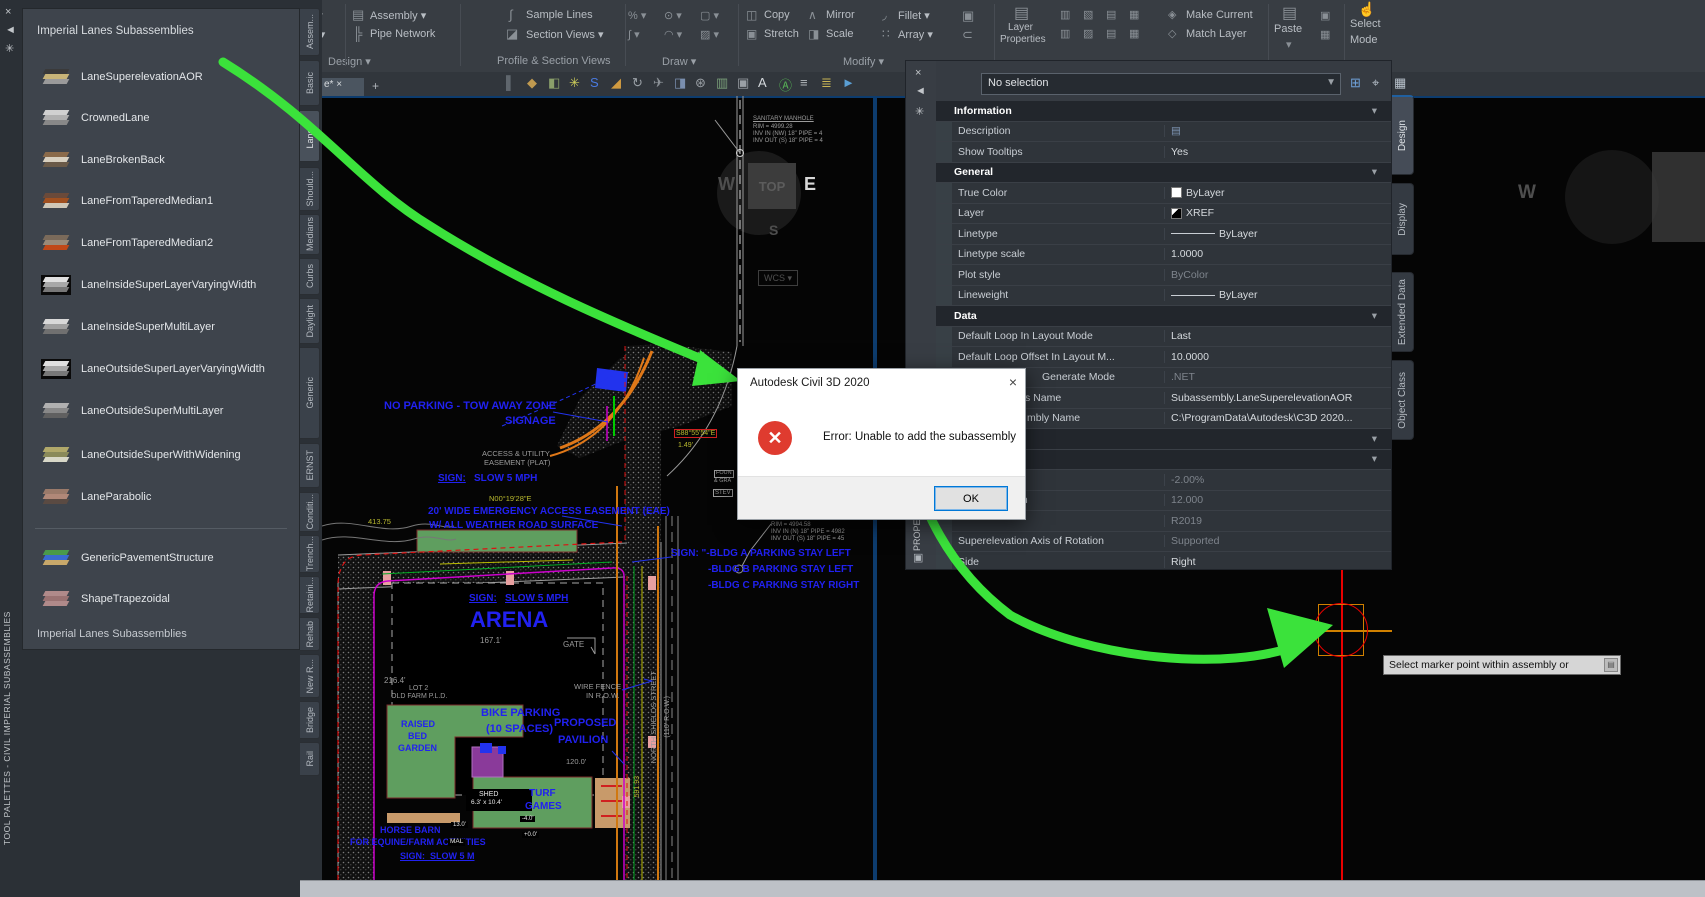  Describe the element at coordinates (310, 234) in the screenshot. I see `tab-medians: Medians` at that location.